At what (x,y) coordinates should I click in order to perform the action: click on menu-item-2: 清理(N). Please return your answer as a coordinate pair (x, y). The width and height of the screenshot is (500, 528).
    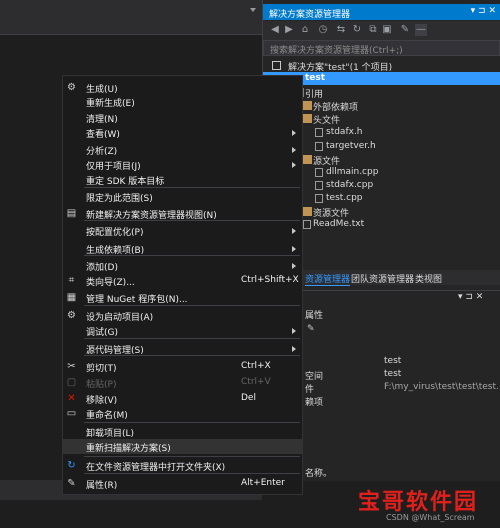
    Looking at the image, I should click on (102, 118).